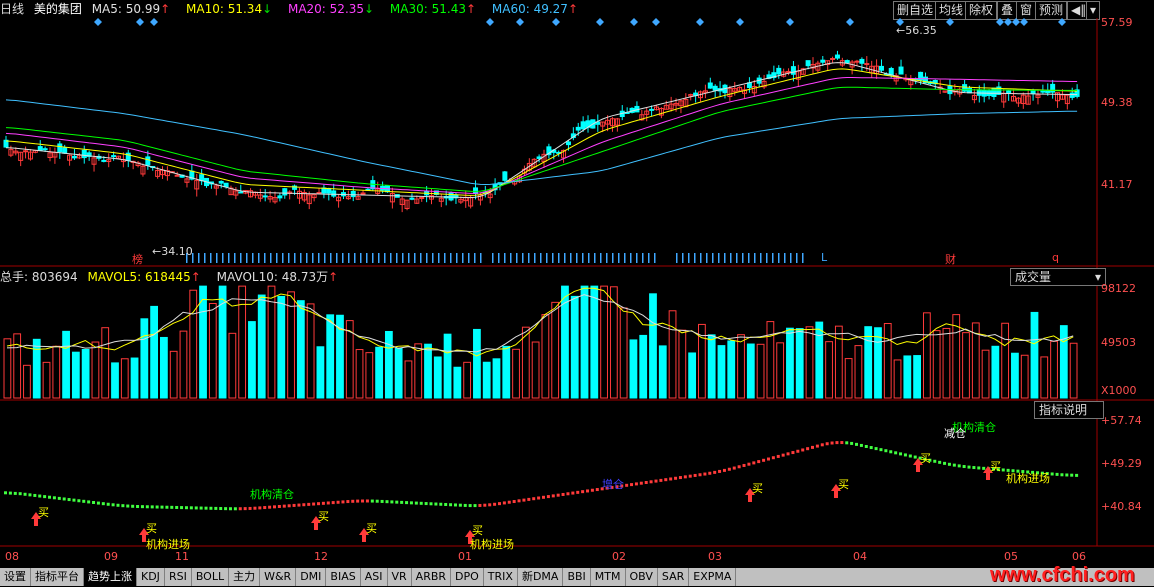  Describe the element at coordinates (278, 577) in the screenshot. I see `tab-7: W&R` at that location.